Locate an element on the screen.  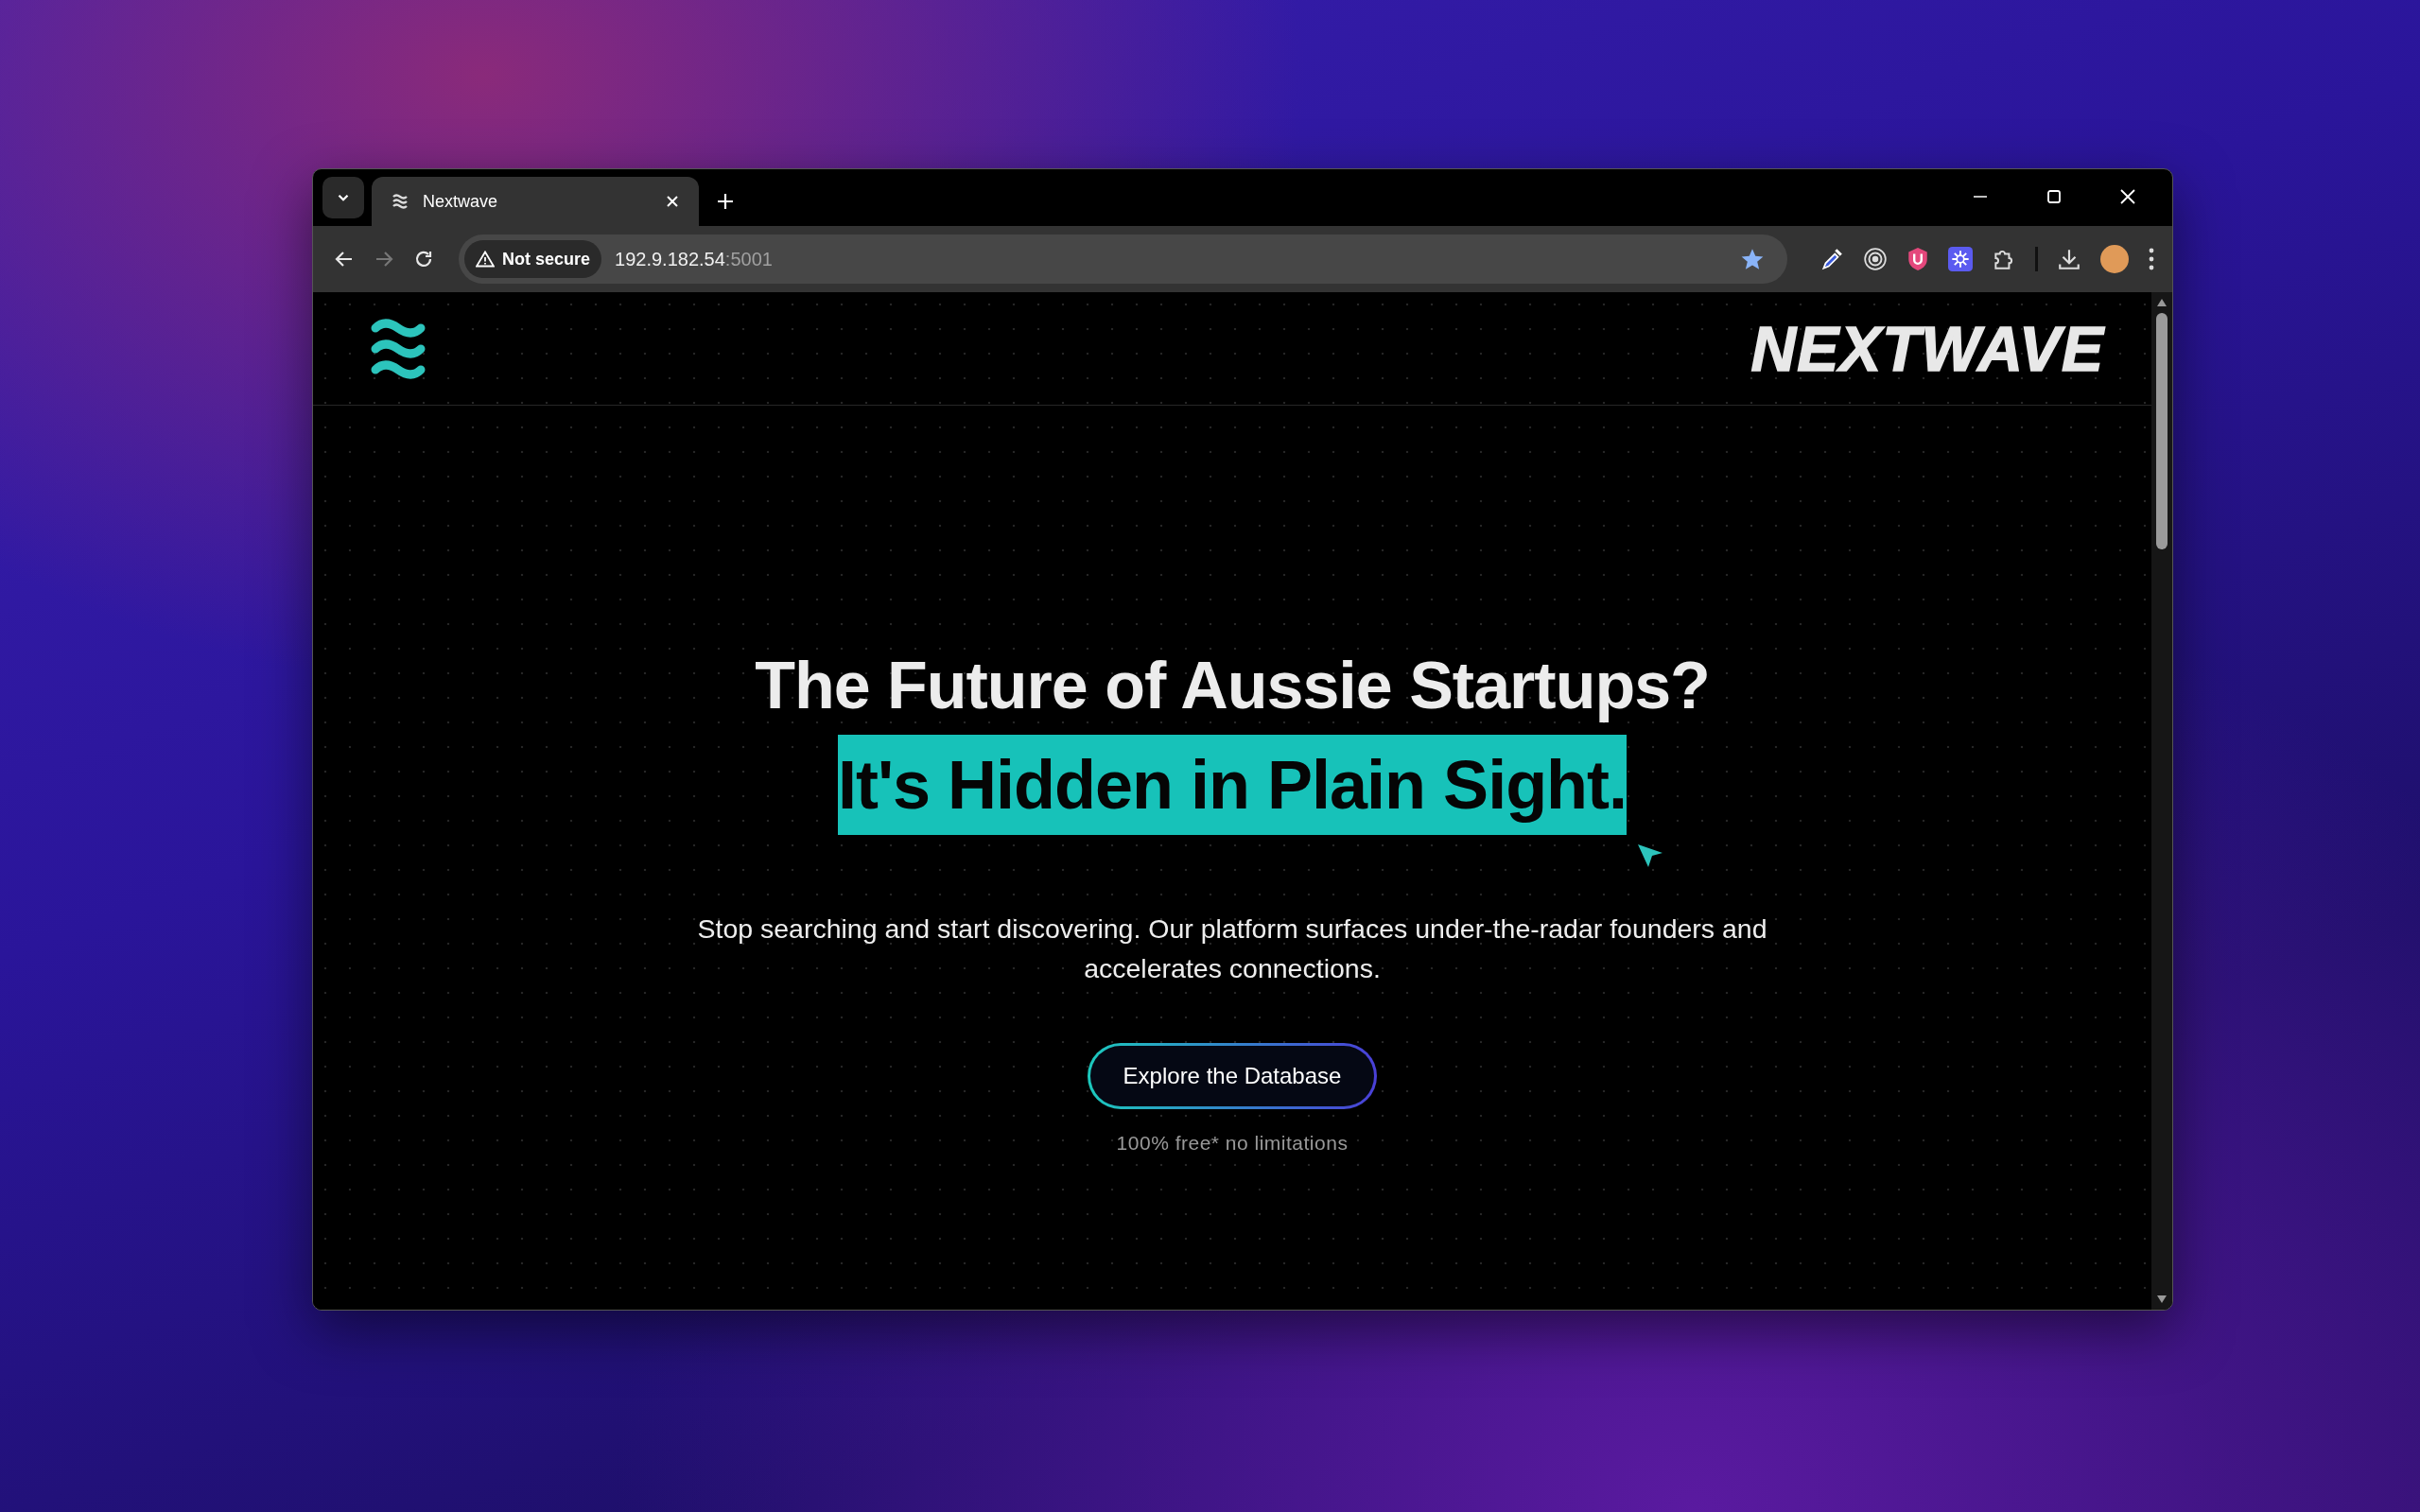
scroll-up-icon is located at coordinates (2162, 302).